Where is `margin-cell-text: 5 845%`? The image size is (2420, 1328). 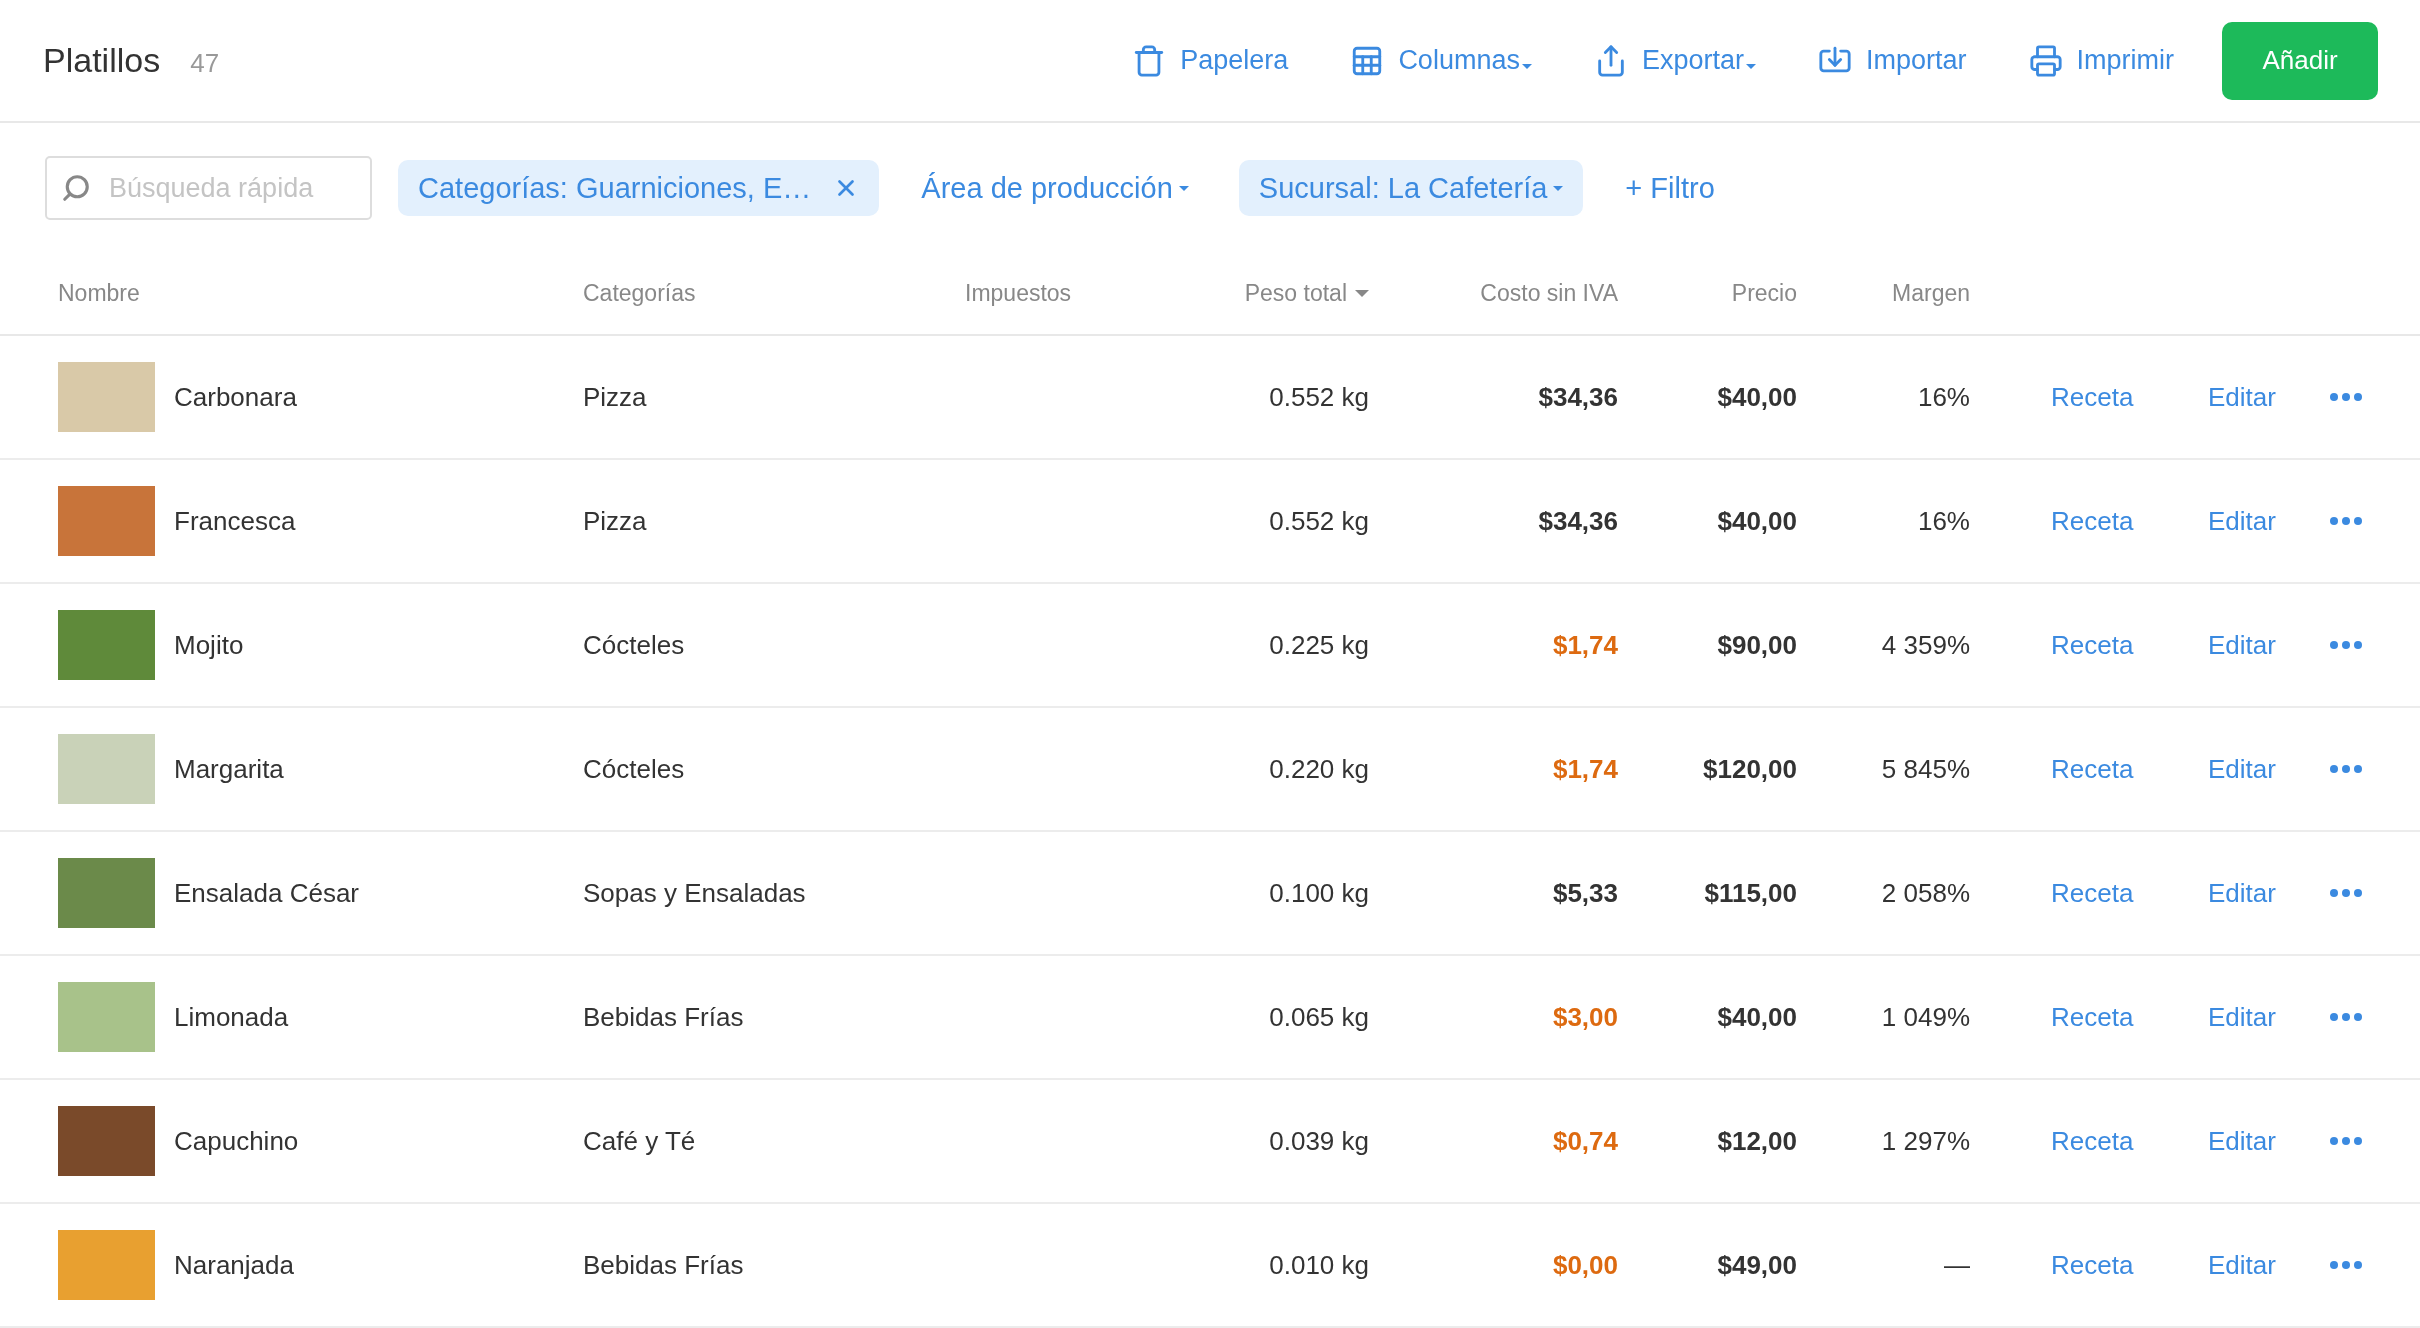 margin-cell-text: 5 845% is located at coordinates (1925, 769).